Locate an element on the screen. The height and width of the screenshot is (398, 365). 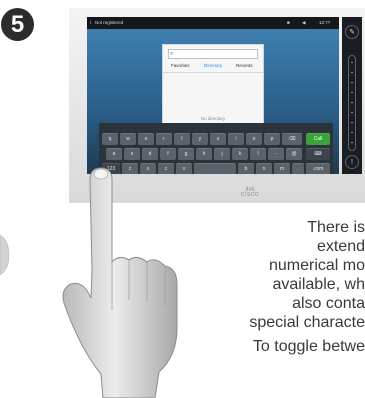
instruction-line: numerical mo is located at coordinates (316, 265).